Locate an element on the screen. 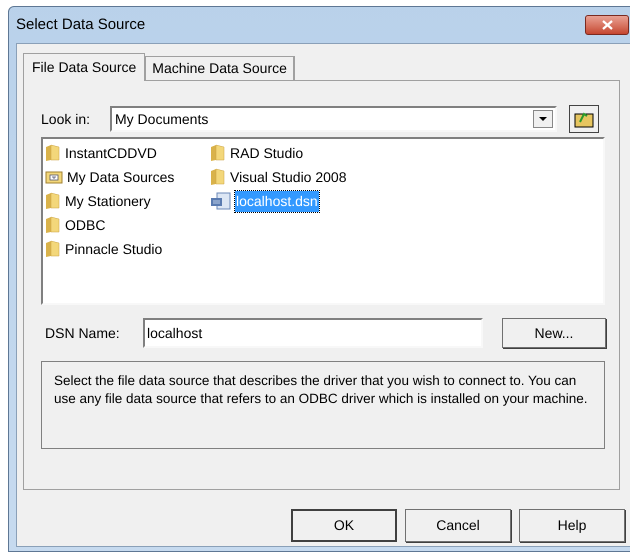  file-item: ODBC is located at coordinates (85, 225).